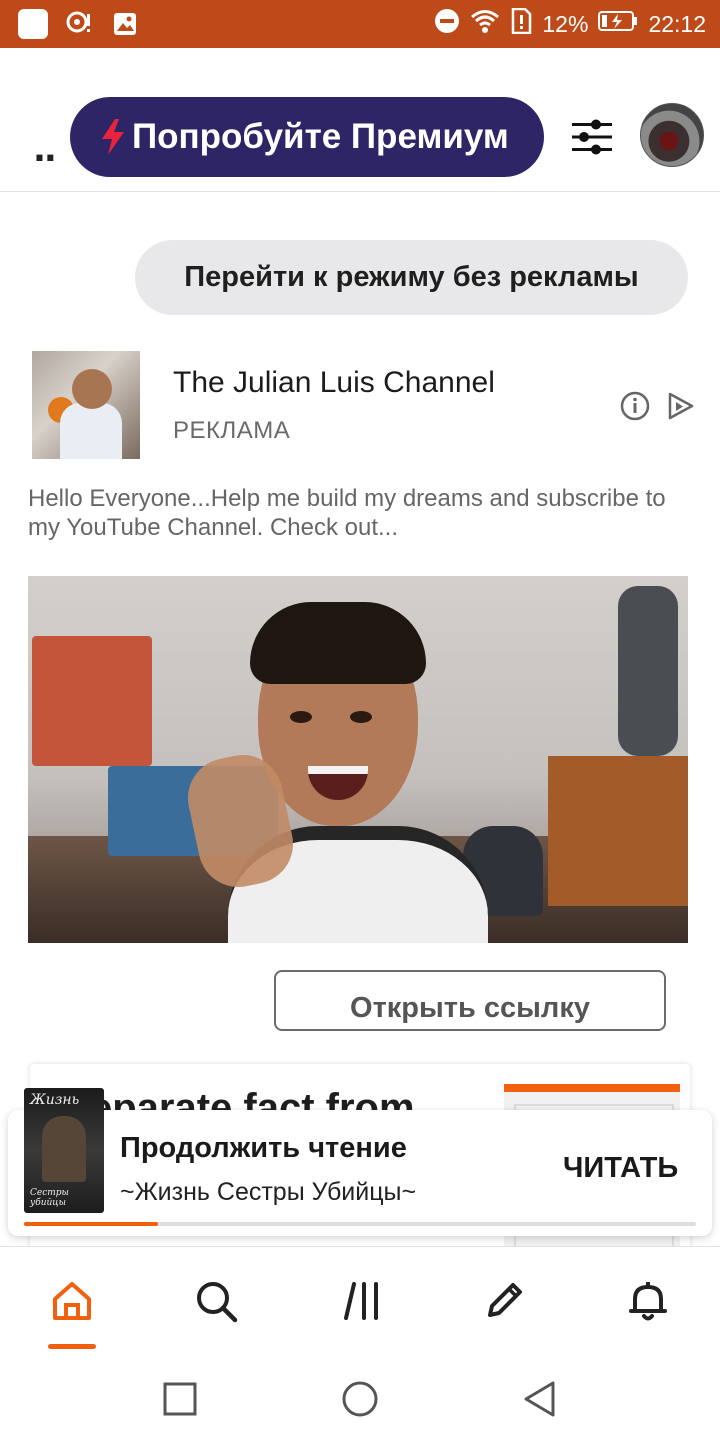  I want to click on continue-reading-title: Продолжить чтение, so click(263, 1148).